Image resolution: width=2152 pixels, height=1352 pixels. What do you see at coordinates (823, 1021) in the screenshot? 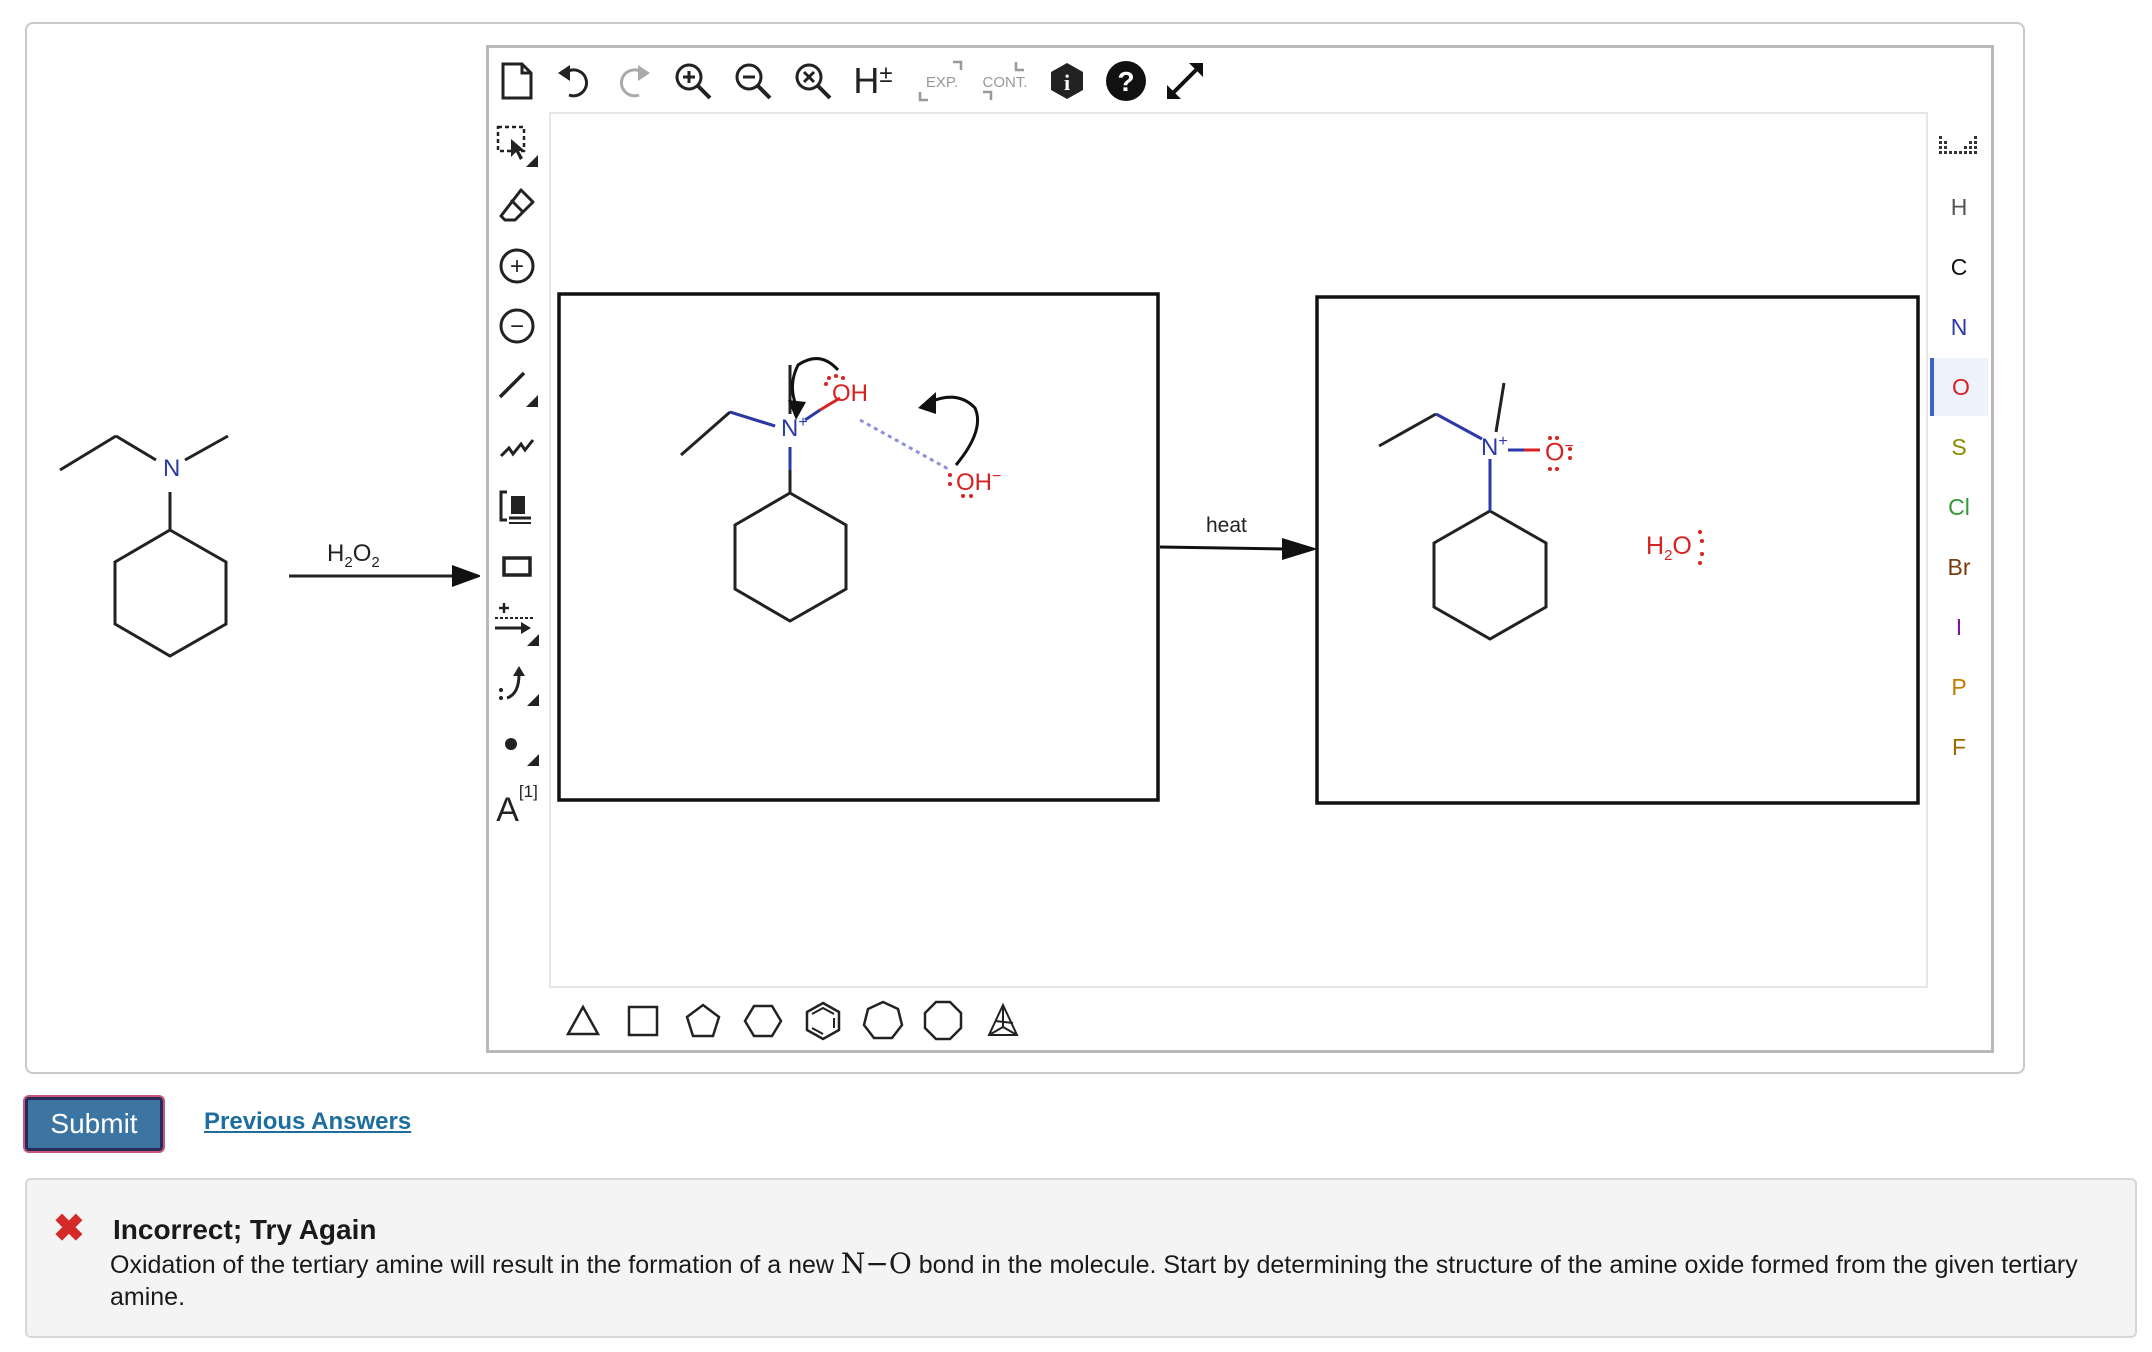
I see `benzene-icon` at bounding box center [823, 1021].